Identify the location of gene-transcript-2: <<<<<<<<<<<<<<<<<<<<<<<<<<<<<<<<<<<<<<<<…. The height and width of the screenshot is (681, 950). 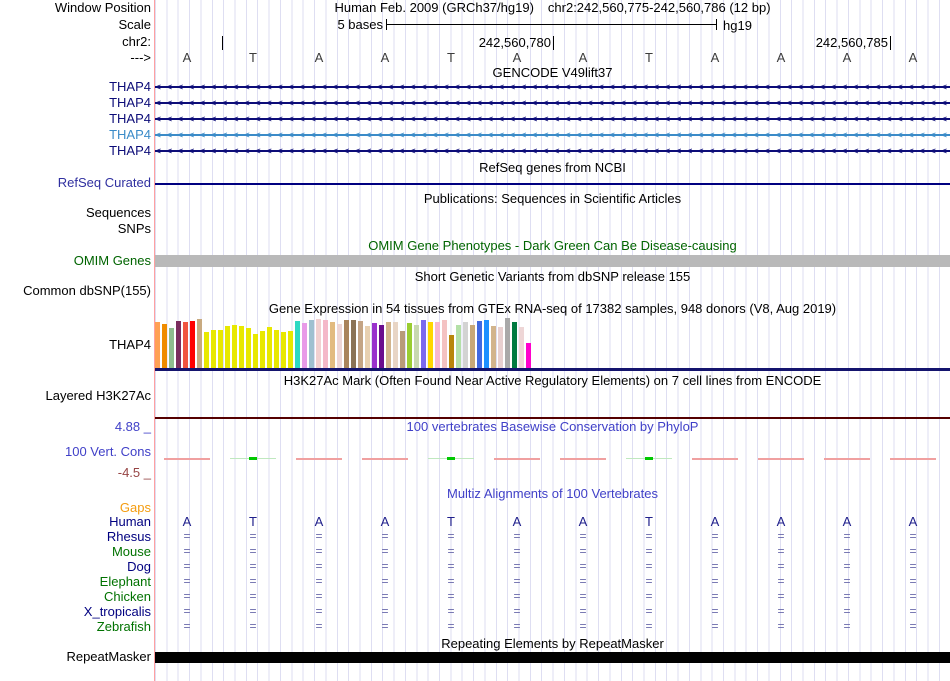
(552, 103).